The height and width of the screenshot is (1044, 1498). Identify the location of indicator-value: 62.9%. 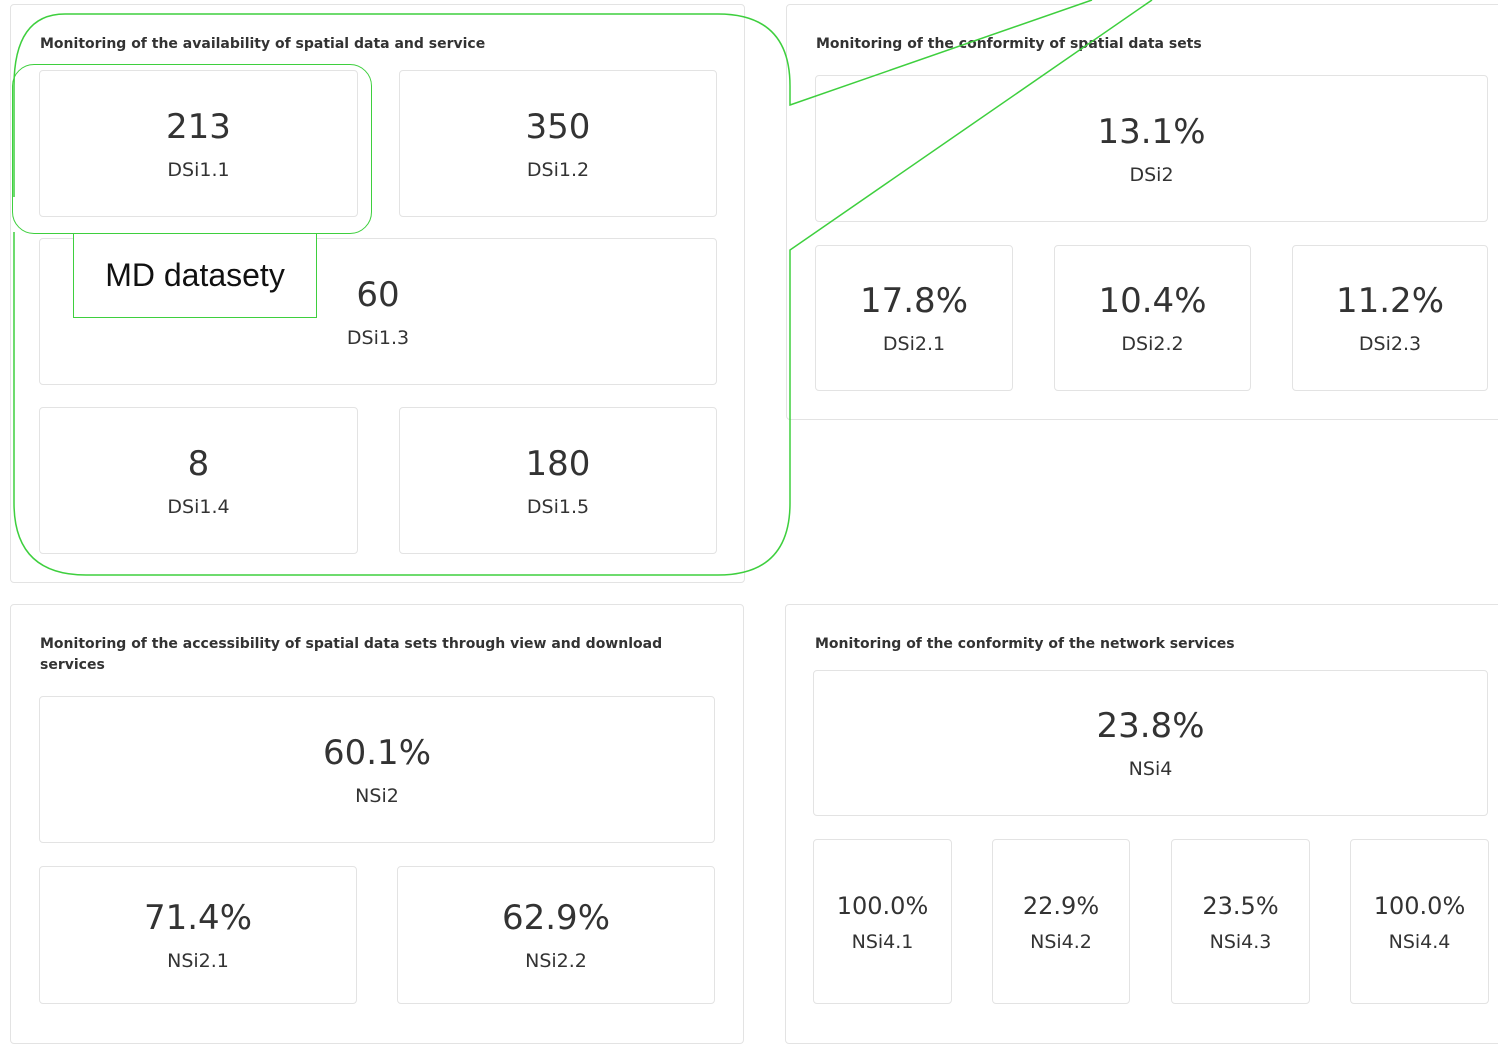
(555, 918).